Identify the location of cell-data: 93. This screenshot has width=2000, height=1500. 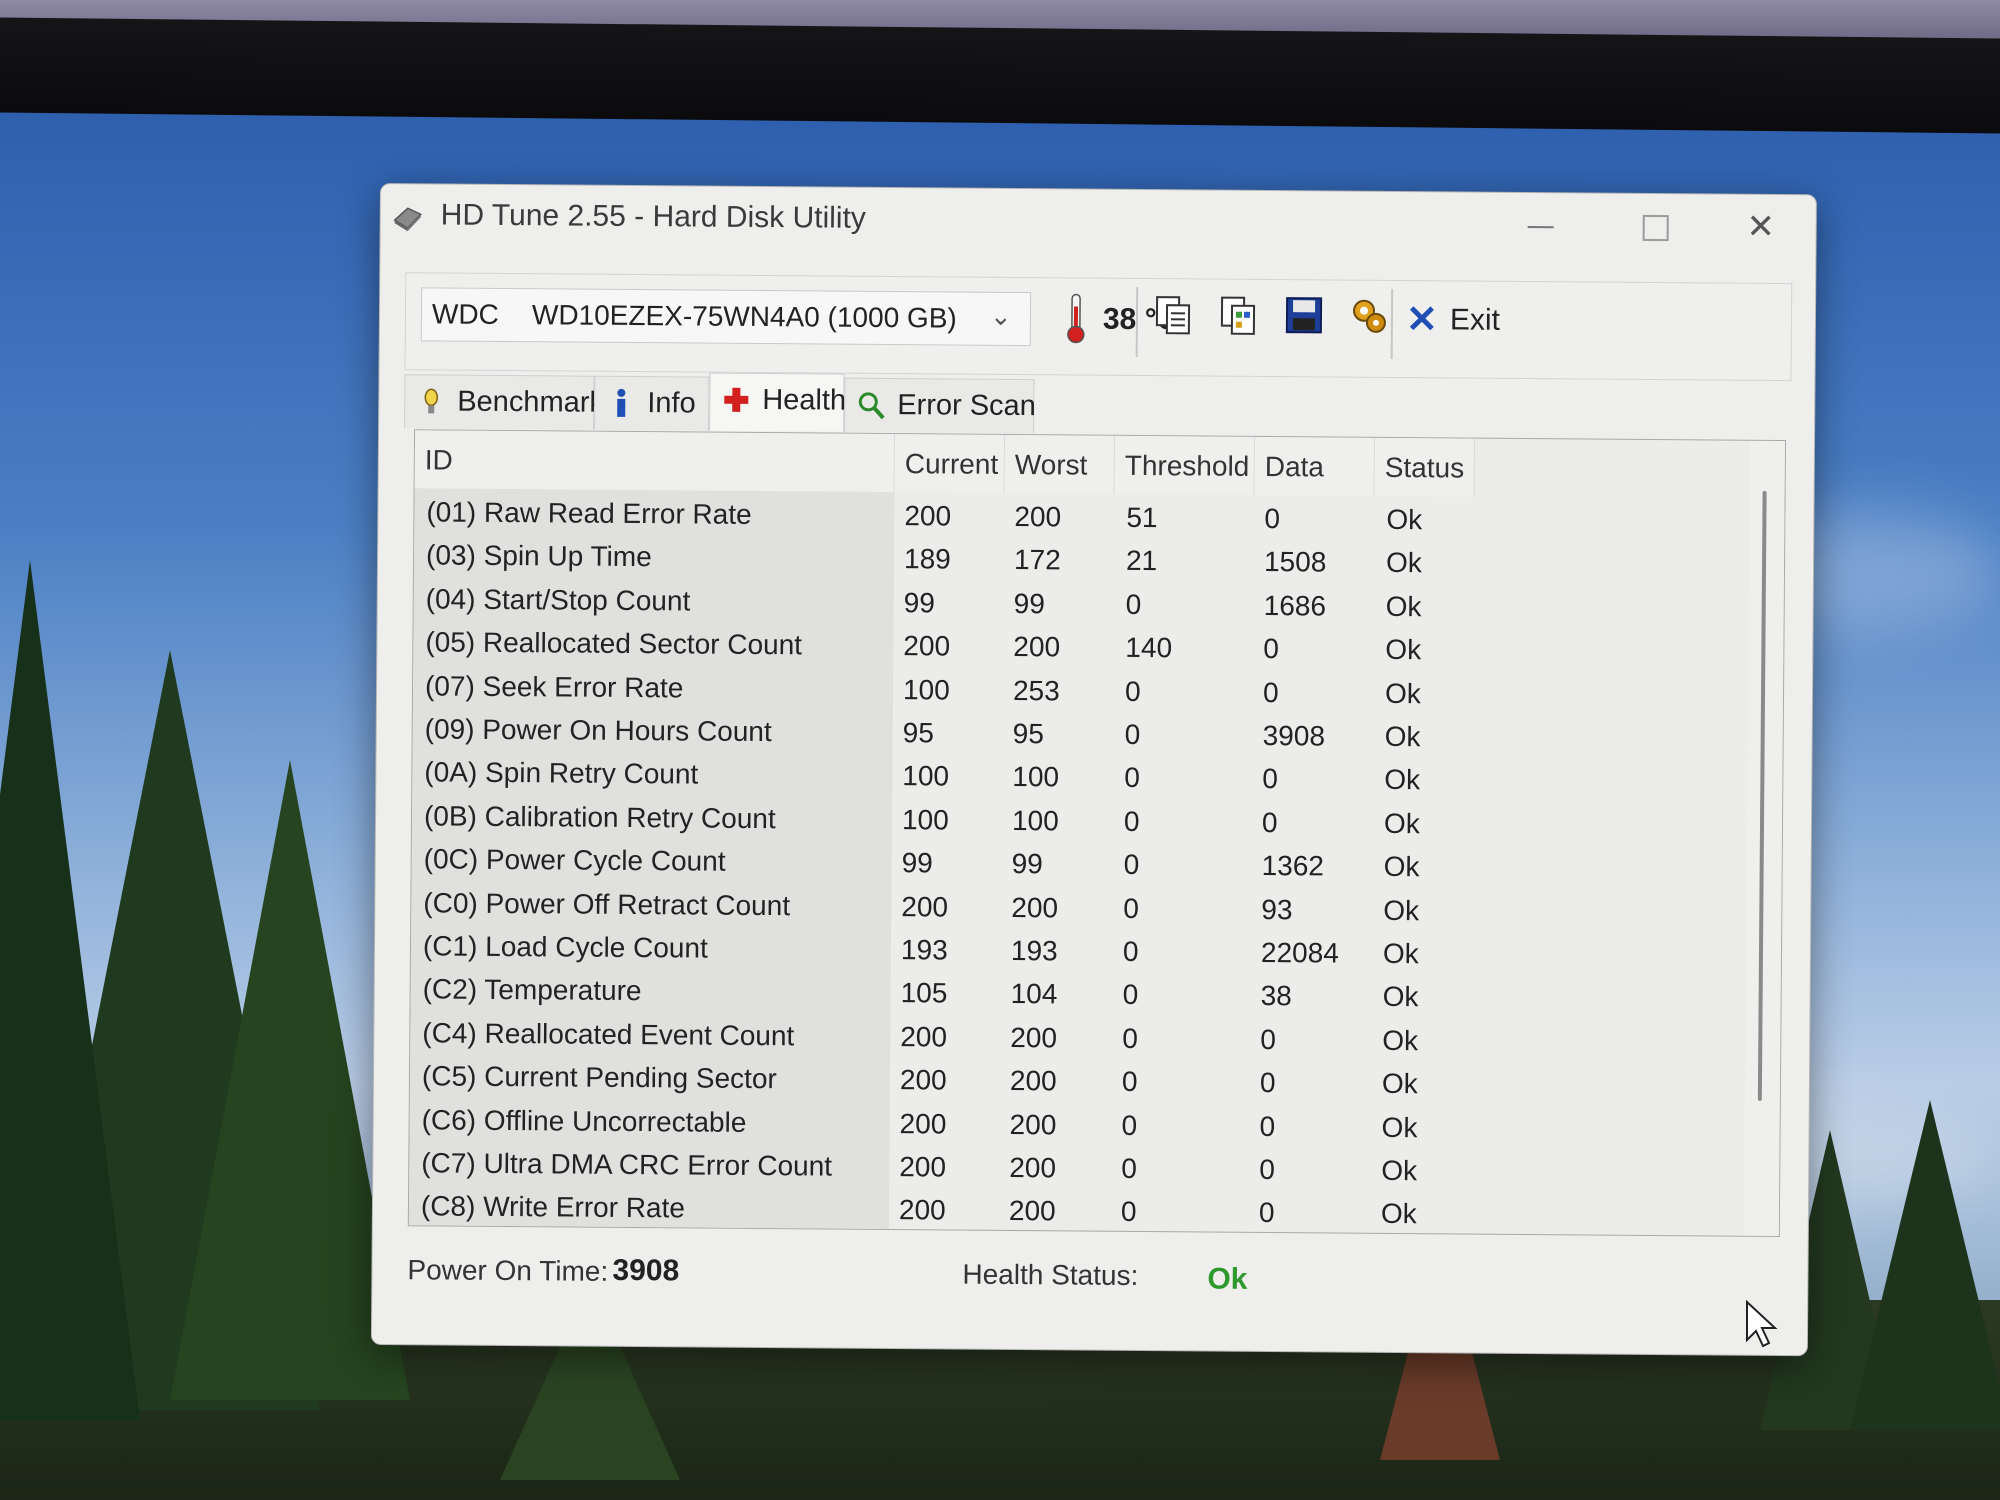
(1277, 909).